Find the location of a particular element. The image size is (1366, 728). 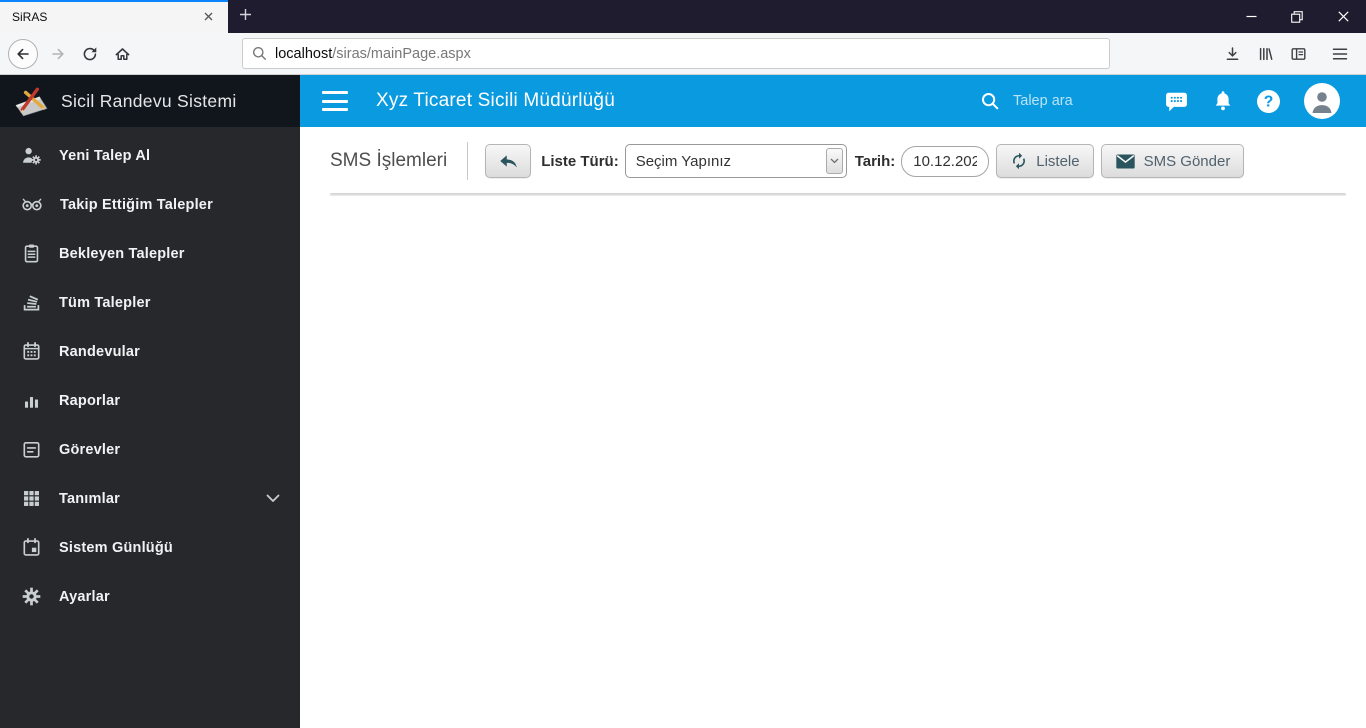

browser-back-button is located at coordinates (23, 53).